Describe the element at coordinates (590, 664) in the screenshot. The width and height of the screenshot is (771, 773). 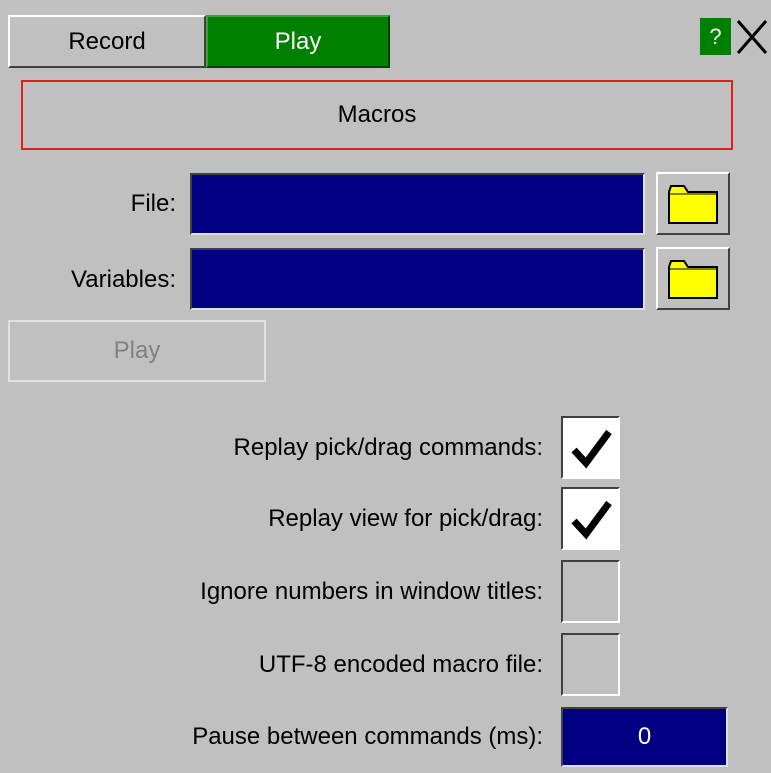
I see `utf8-checkbox` at that location.